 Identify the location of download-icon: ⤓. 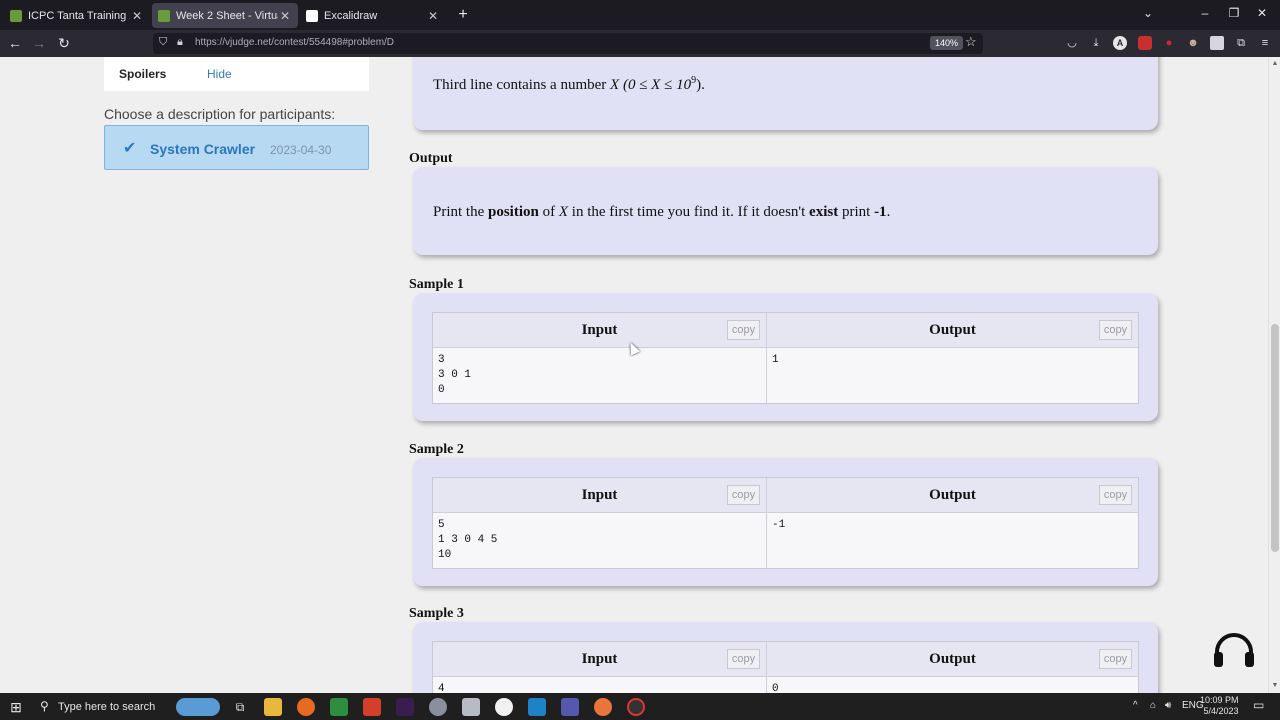
(1096, 43).